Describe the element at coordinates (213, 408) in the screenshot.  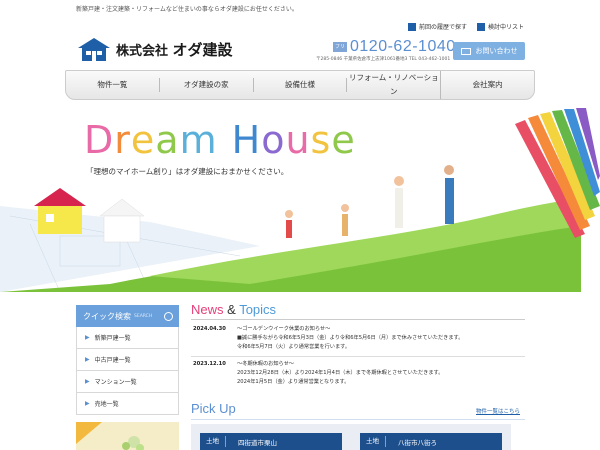
I see `pickup-heading: Pick Up` at that location.